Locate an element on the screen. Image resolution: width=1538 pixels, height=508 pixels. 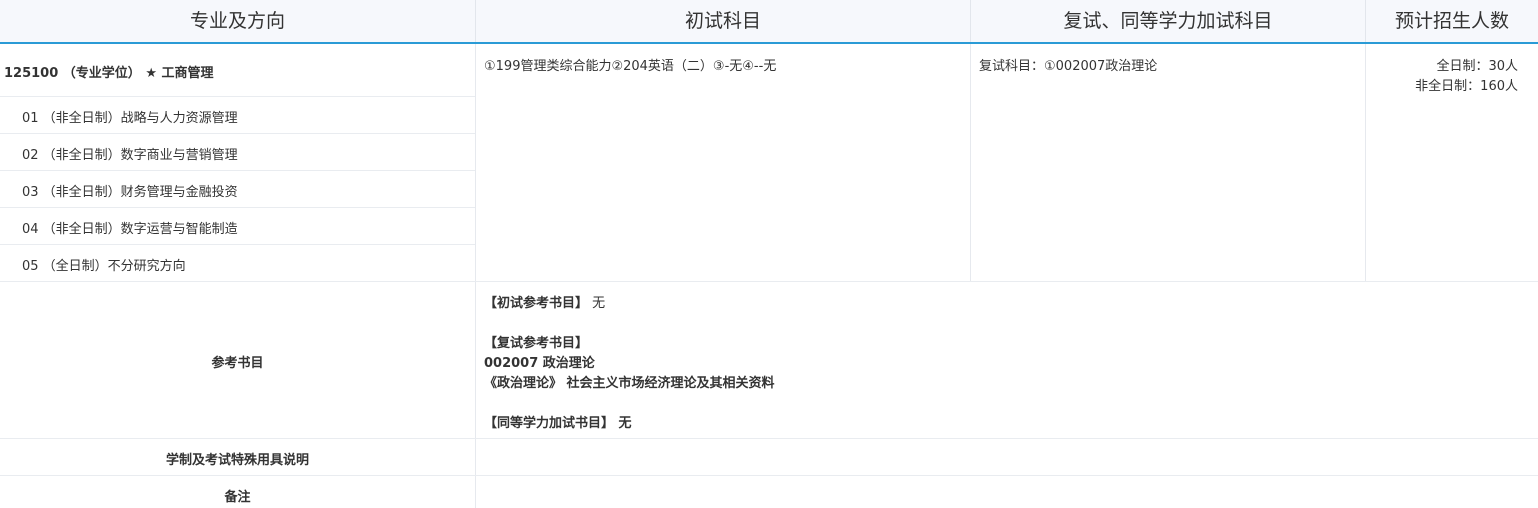
direction-item: 04 （非全日制）数字运营与智能制造 is located at coordinates (130, 229).